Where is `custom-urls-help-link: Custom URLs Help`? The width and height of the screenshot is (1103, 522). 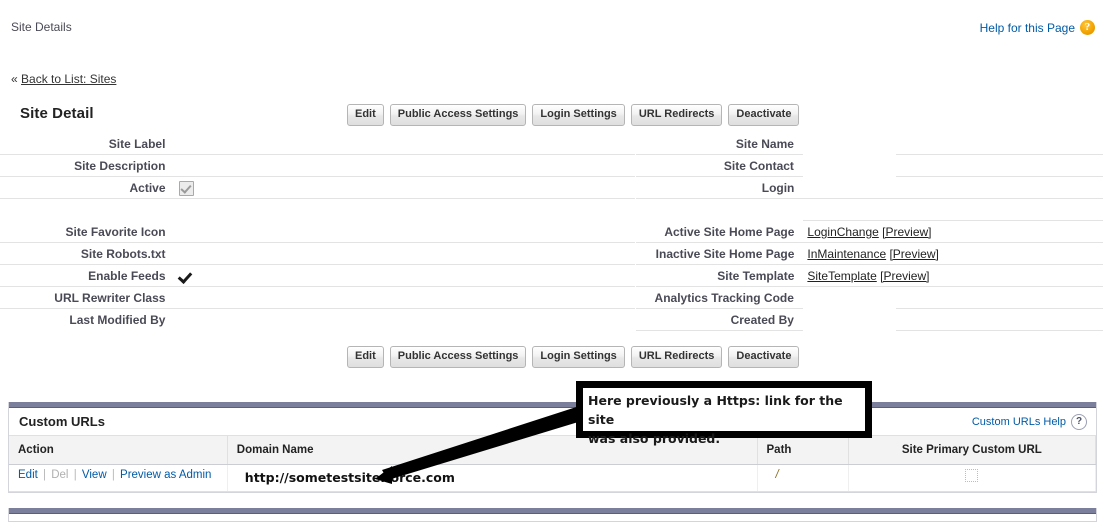
custom-urls-help-link: Custom URLs Help is located at coordinates (1019, 422).